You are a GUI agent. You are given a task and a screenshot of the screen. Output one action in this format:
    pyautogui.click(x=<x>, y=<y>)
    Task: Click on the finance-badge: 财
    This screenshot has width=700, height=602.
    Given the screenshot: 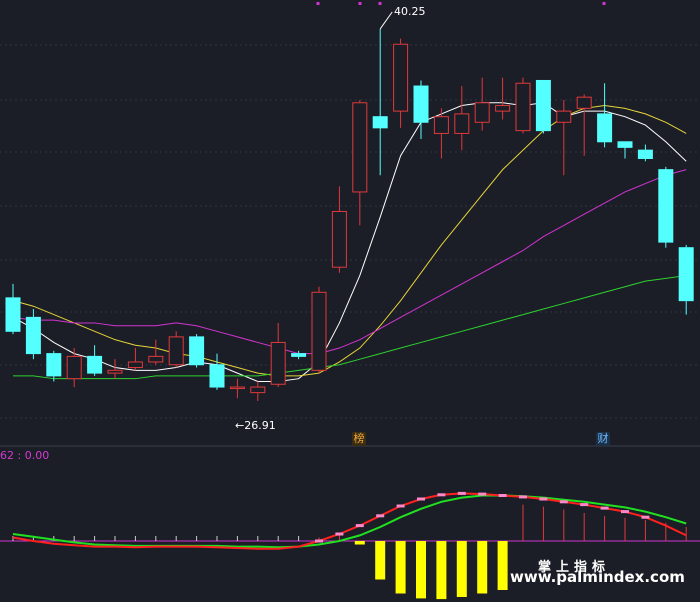 What is the action you would take?
    pyautogui.click(x=603, y=439)
    